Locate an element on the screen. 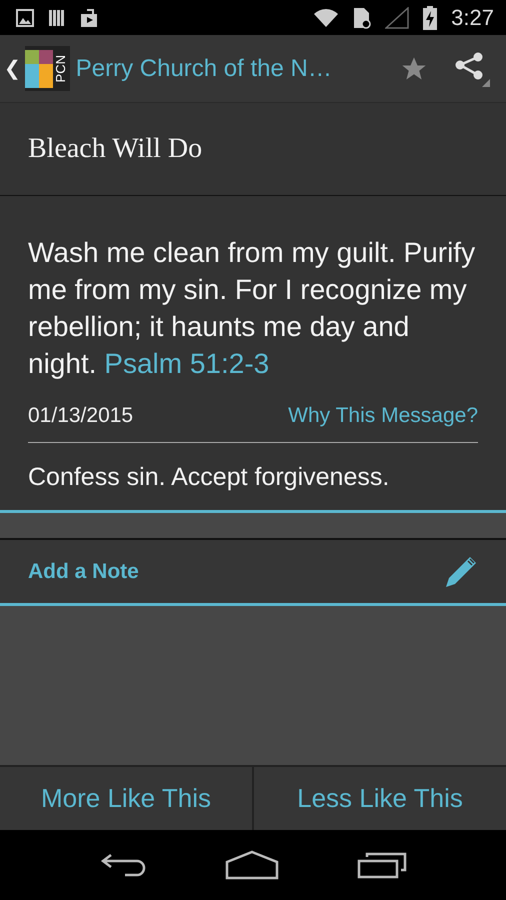 The height and width of the screenshot is (900, 506). feedback-button: Less Like This is located at coordinates (380, 798).